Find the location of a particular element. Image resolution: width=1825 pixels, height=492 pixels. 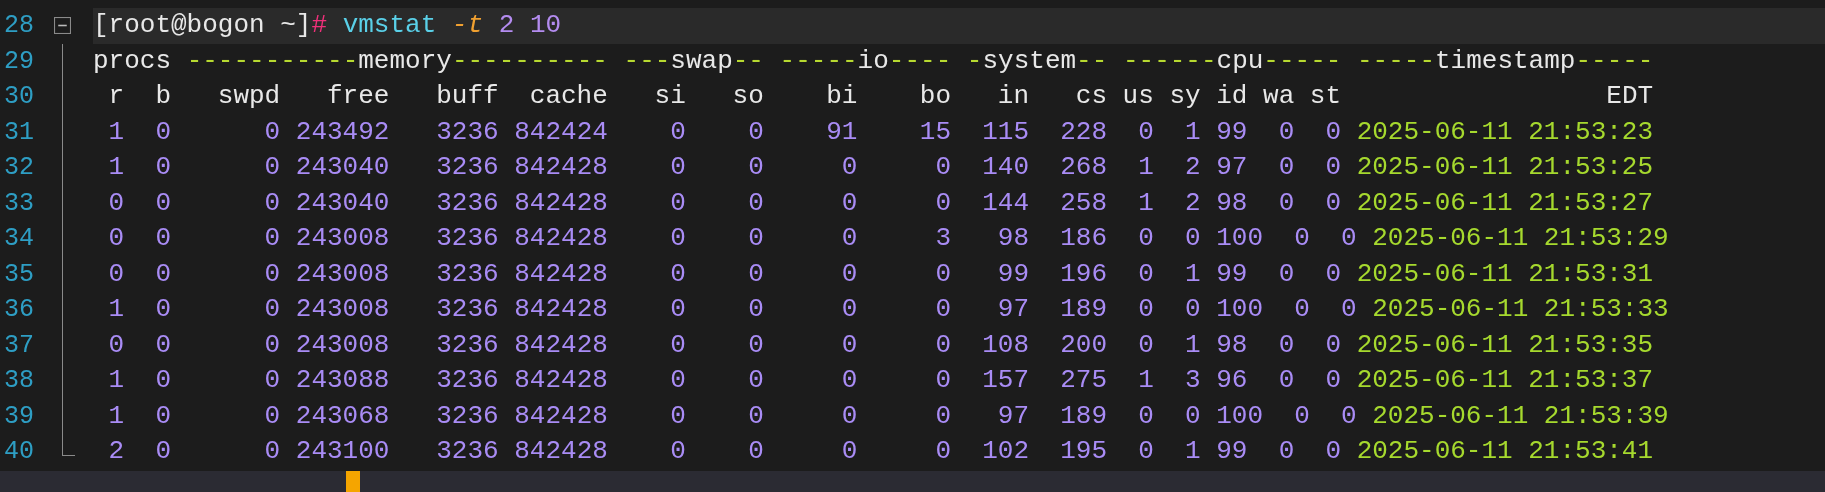

shell-prompt: [root@bogon ~] is located at coordinates (202, 25).